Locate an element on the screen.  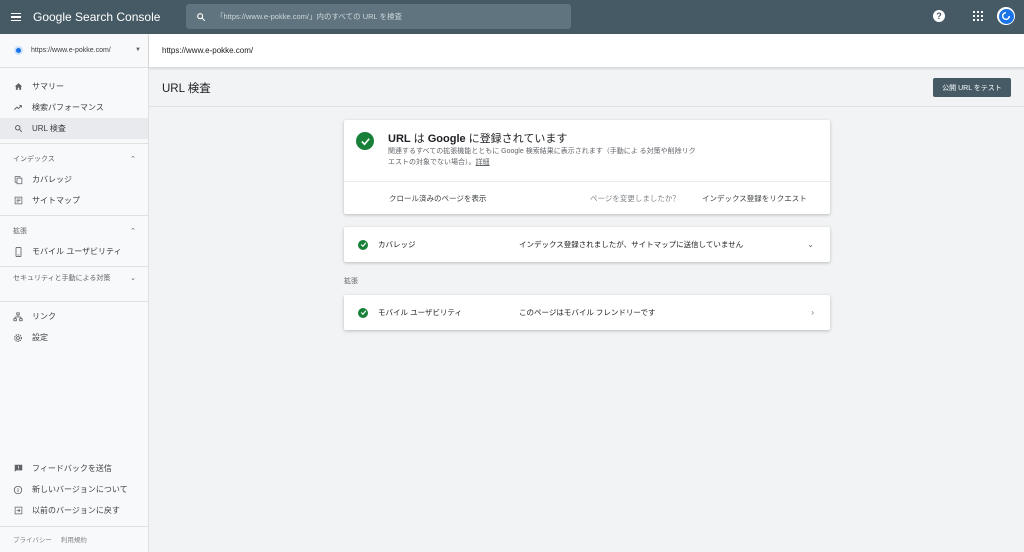
sitemap-icon is located at coordinates (18, 200).